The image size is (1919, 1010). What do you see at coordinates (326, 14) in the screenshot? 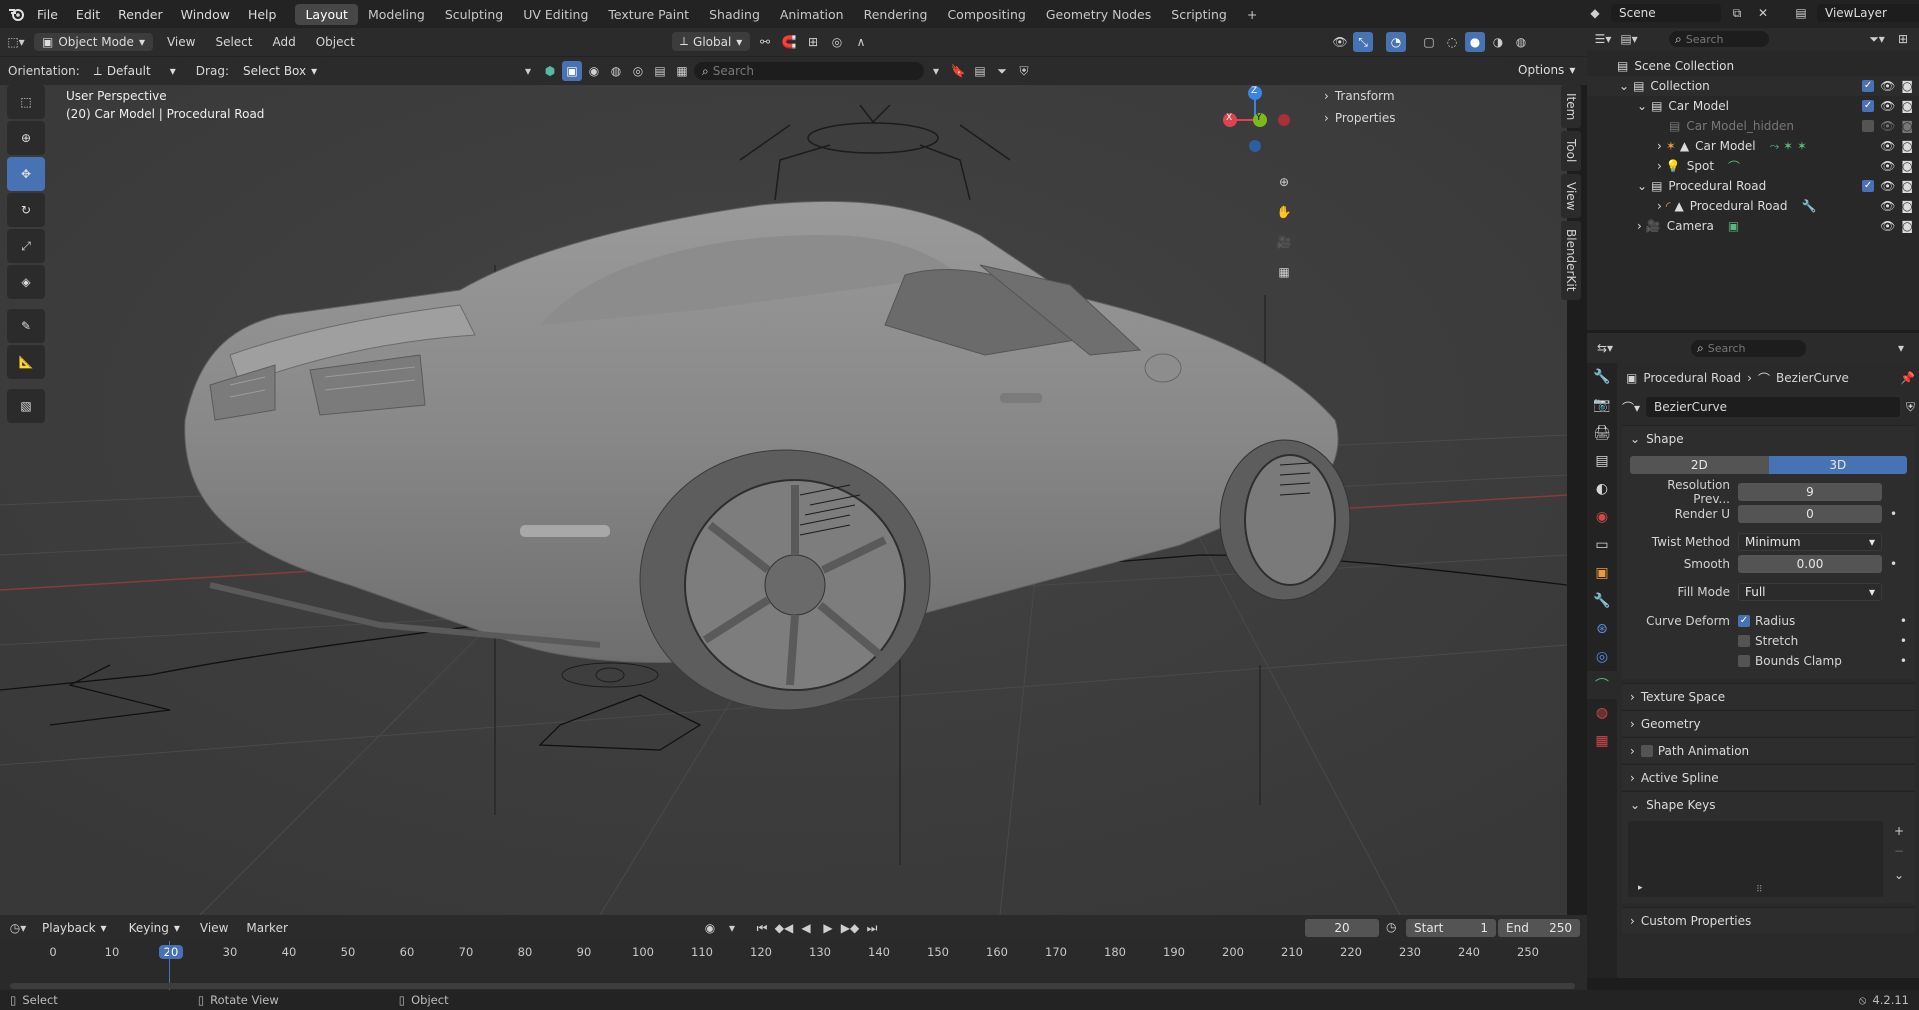
I see `tab-layout: Layout` at bounding box center [326, 14].